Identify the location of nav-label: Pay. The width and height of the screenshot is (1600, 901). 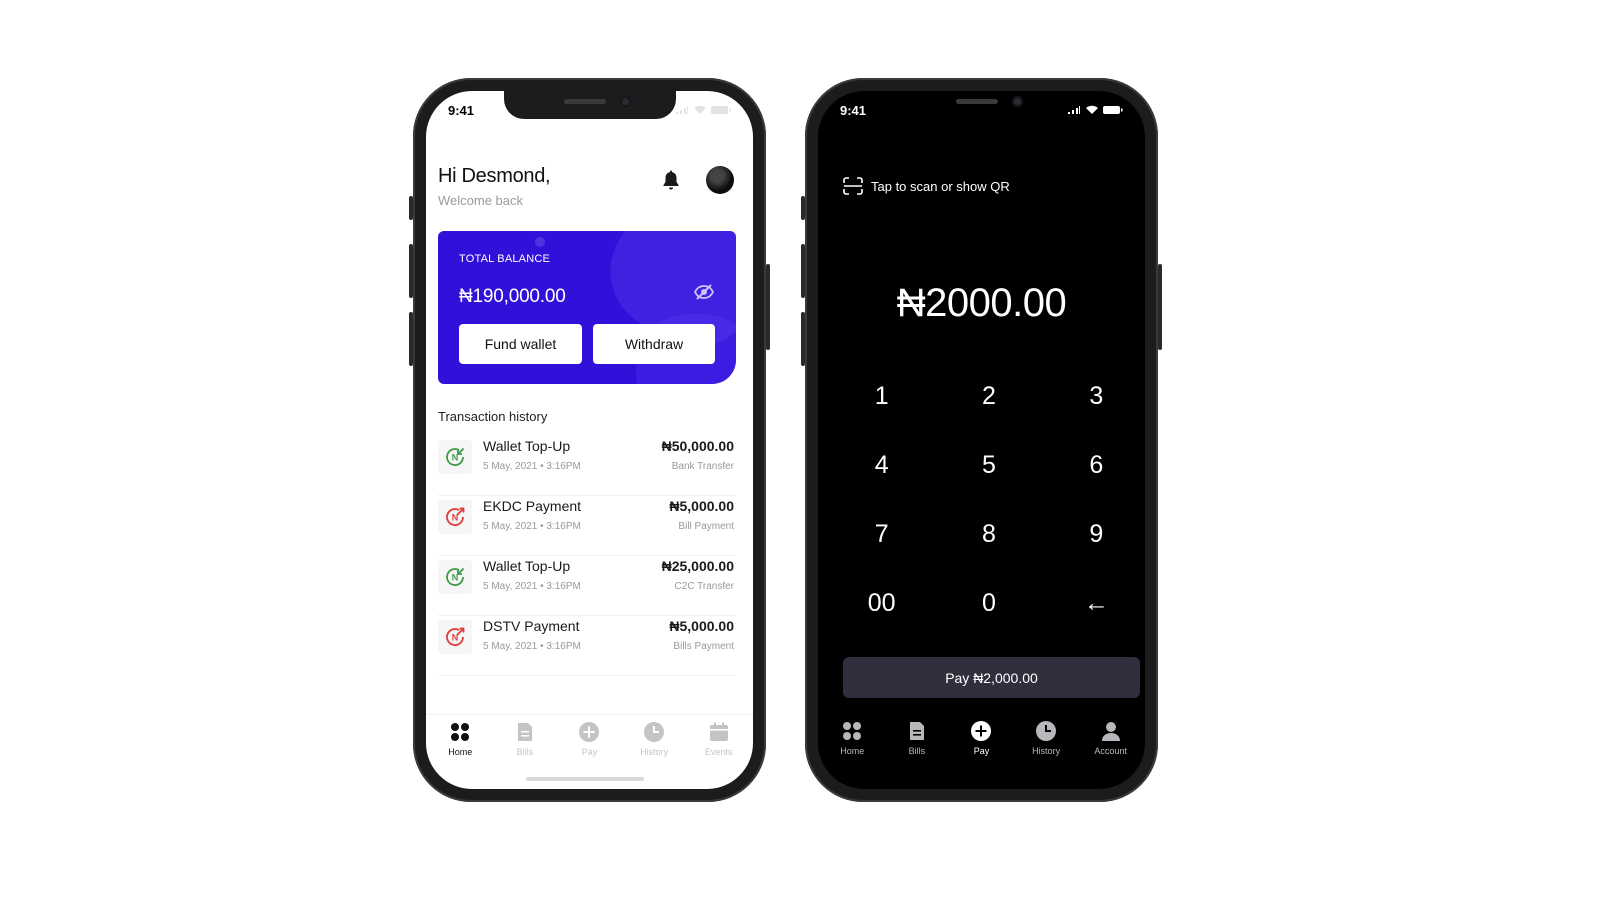
(981, 751).